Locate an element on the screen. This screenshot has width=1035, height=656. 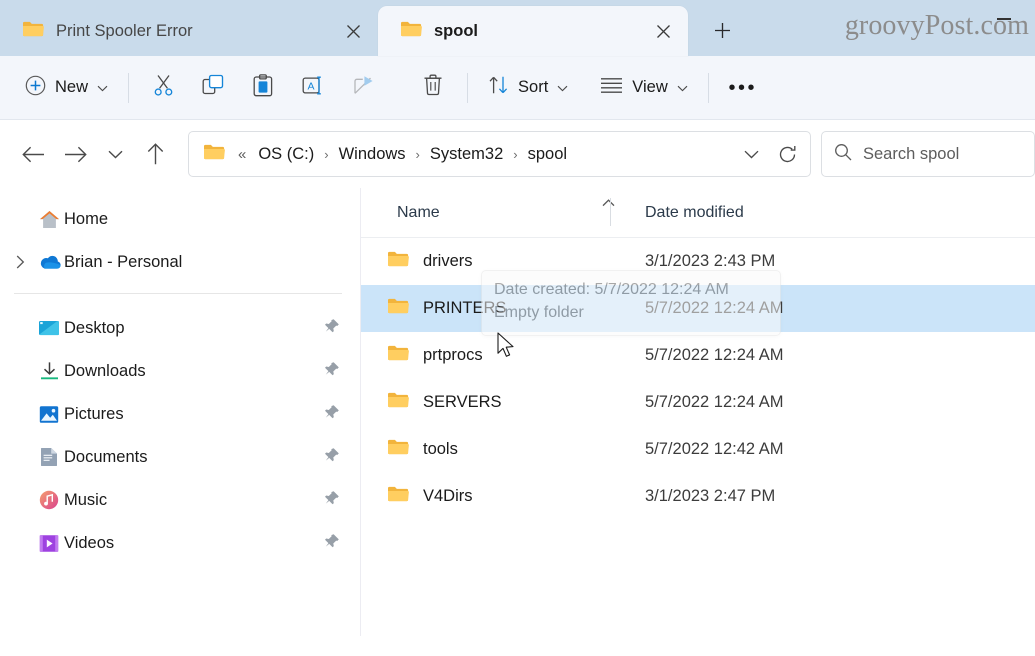
command-bar: New A Sort View ••• is located at coordinates (517, 88).